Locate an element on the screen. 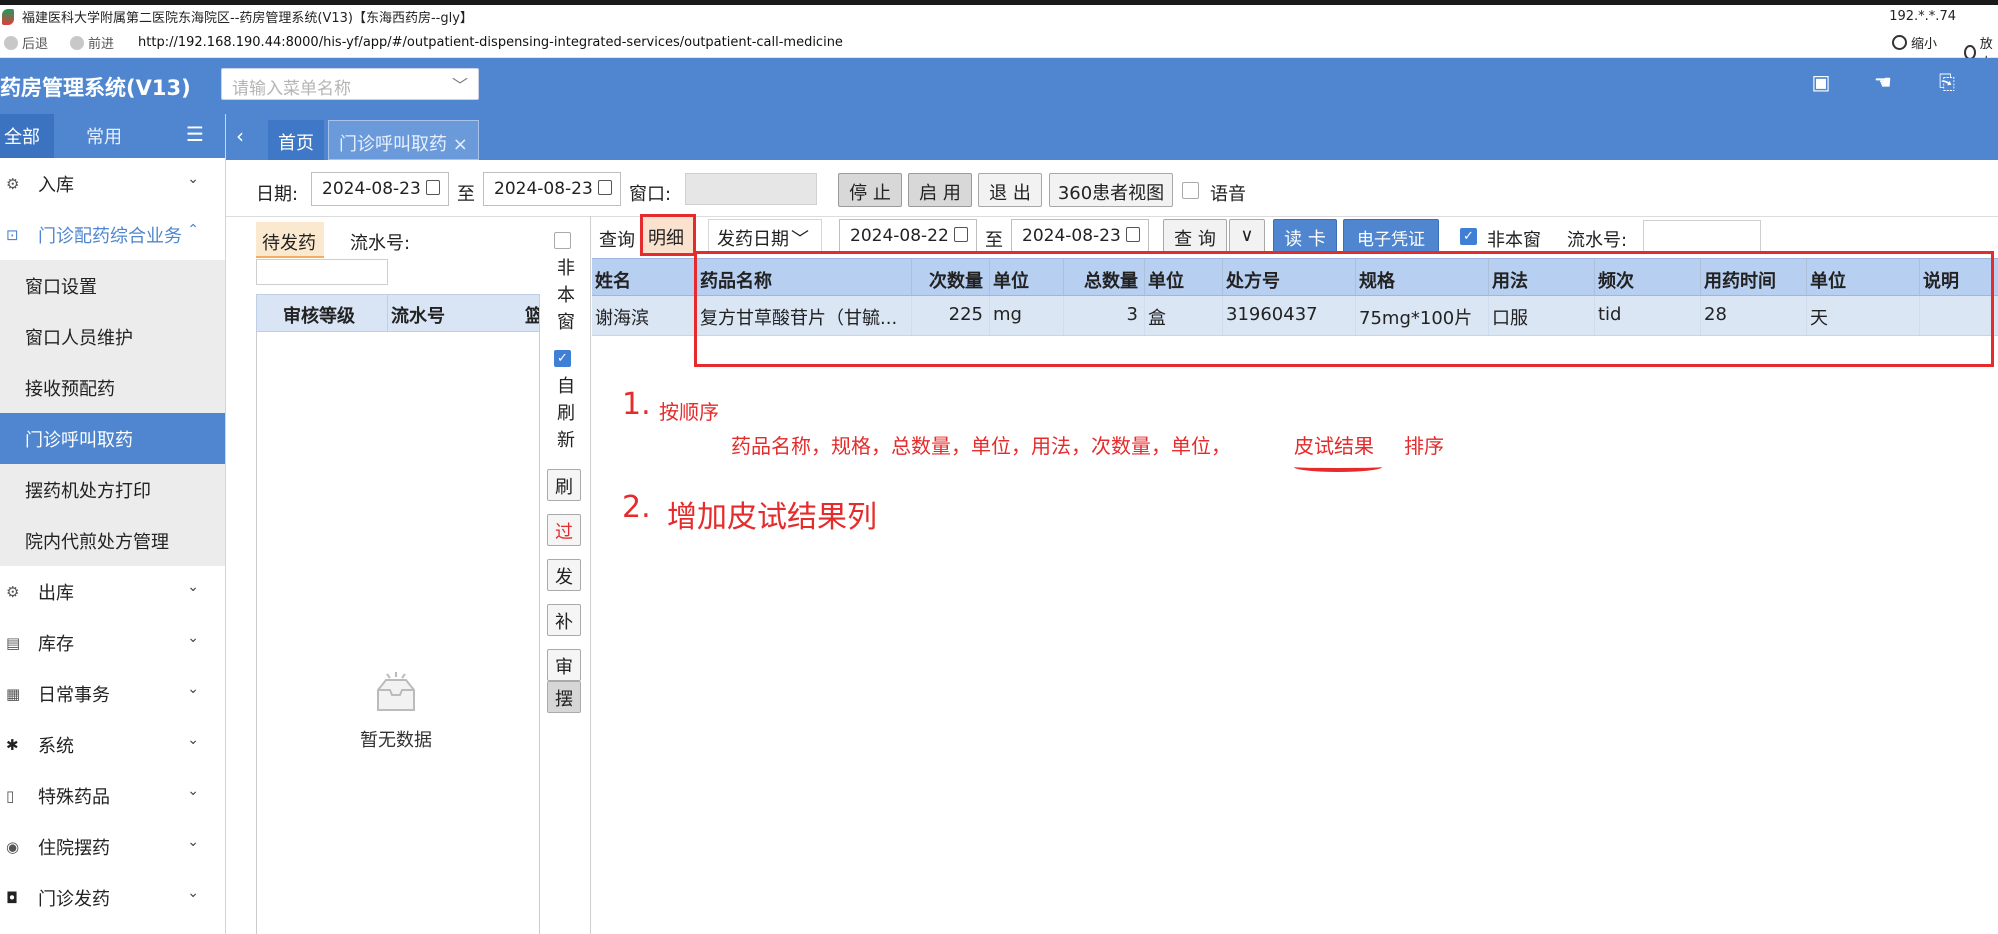  tab-favorites: 常用 is located at coordinates (104, 136).